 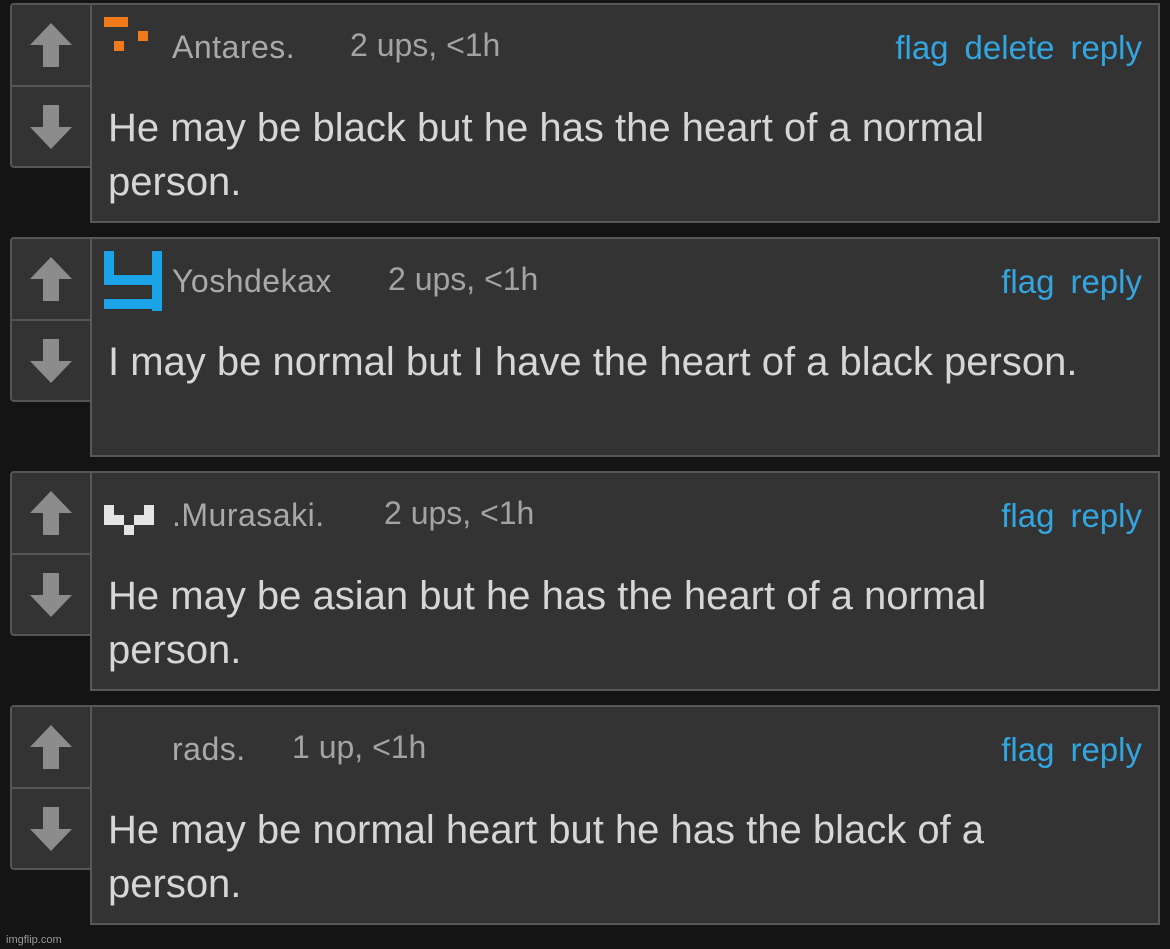 I want to click on username-link: .Murasaki., so click(x=248, y=515).